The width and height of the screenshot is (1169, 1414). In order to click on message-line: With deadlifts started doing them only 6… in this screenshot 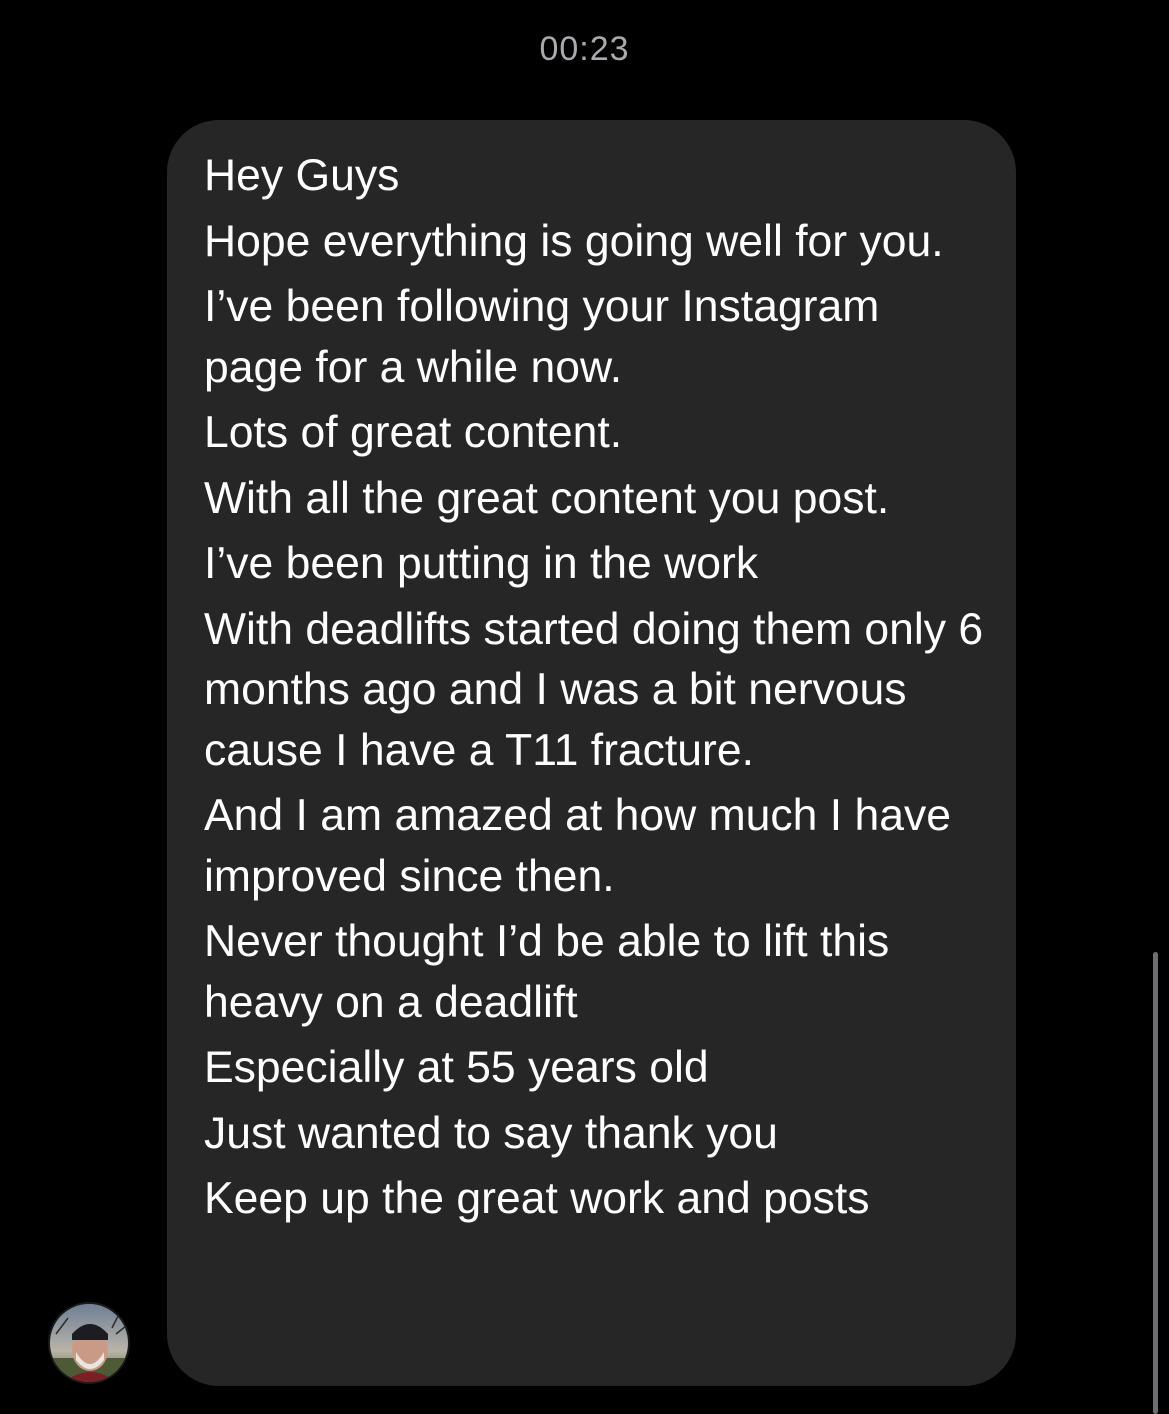, I will do `click(594, 689)`.